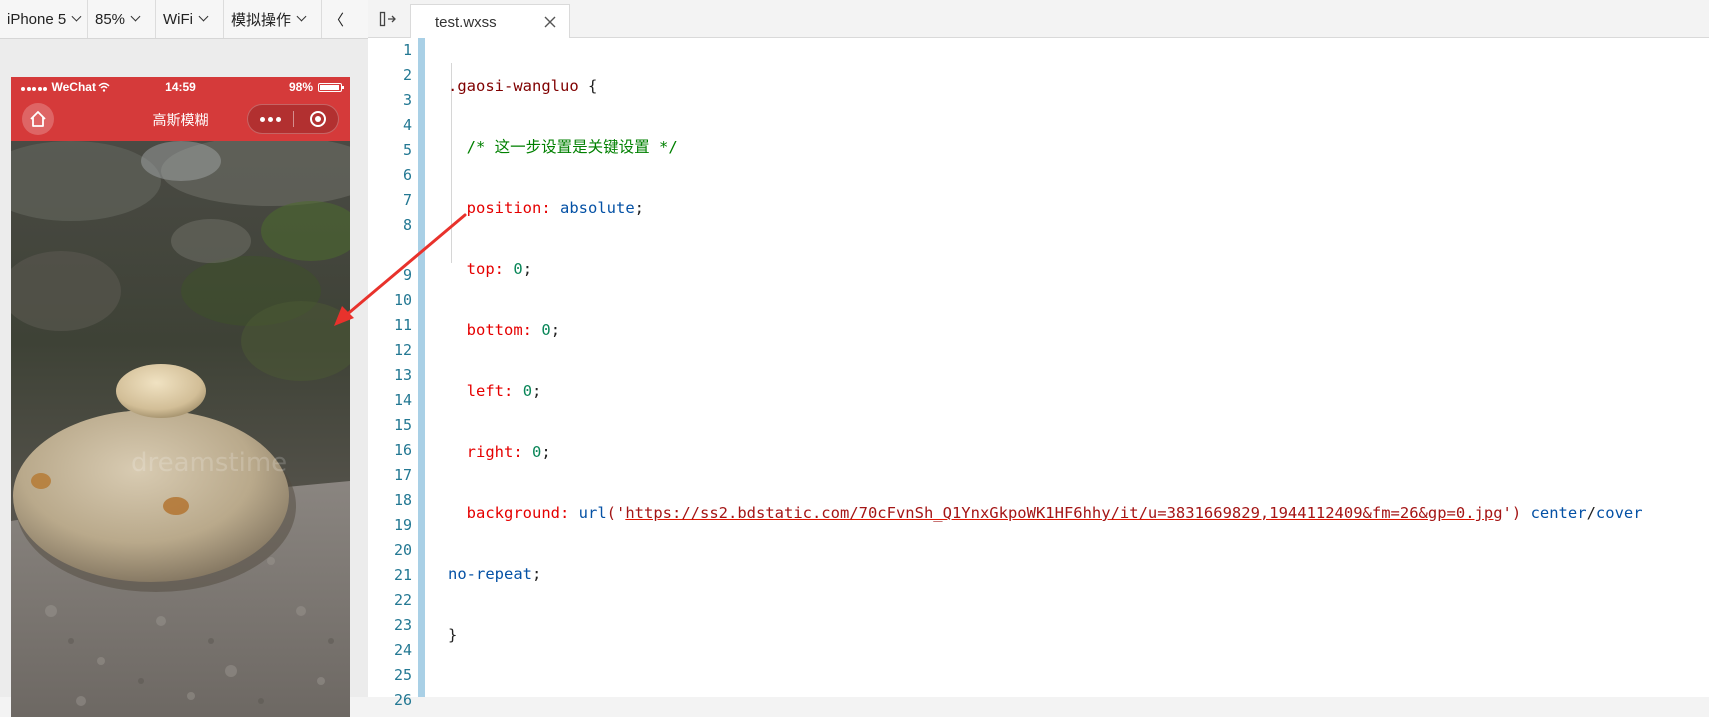  Describe the element at coordinates (110, 19) in the screenshot. I see `zoom-label: 85%` at that location.